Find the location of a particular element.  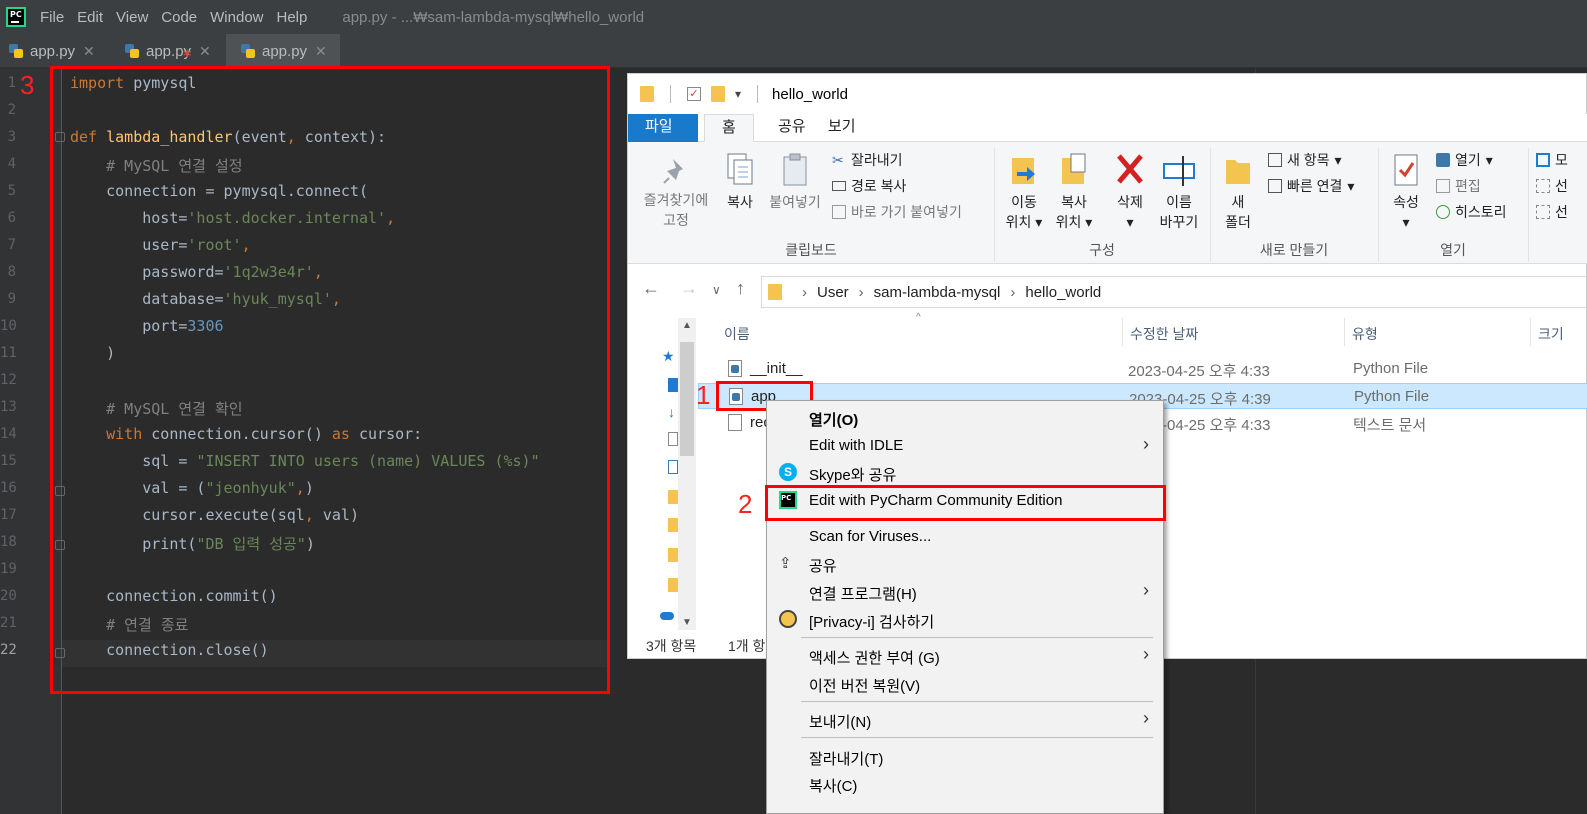

open-button: 열기 ▾ is located at coordinates (1464, 160).